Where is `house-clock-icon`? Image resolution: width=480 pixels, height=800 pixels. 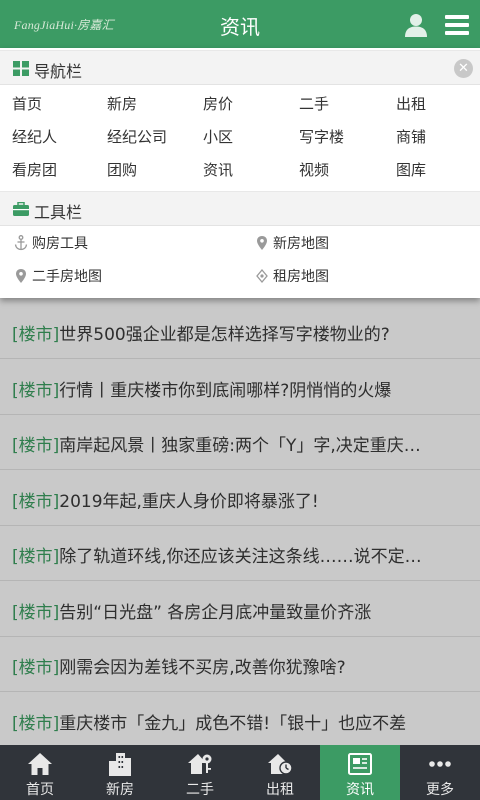
house-clock-icon is located at coordinates (280, 764).